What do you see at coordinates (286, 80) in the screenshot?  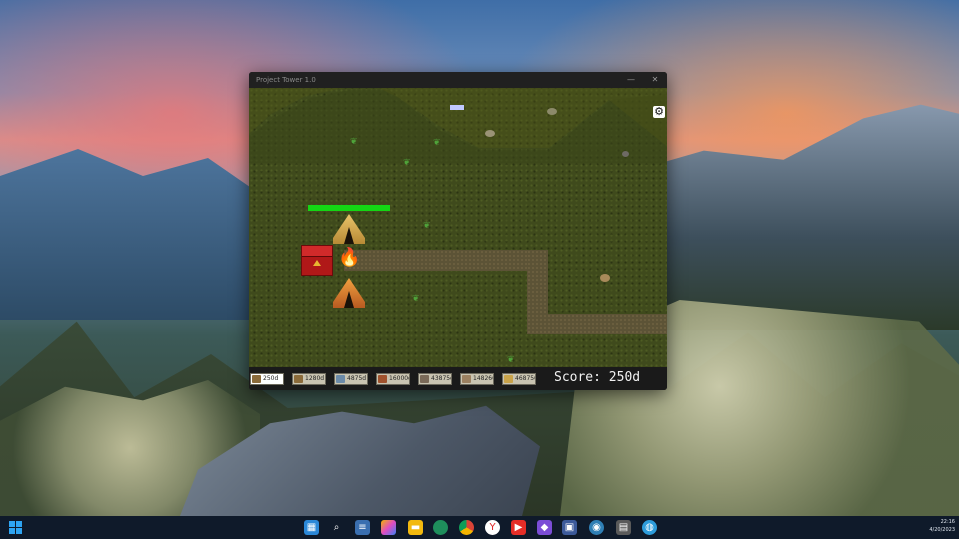 I see `window-title: Project Tower 1.0` at bounding box center [286, 80].